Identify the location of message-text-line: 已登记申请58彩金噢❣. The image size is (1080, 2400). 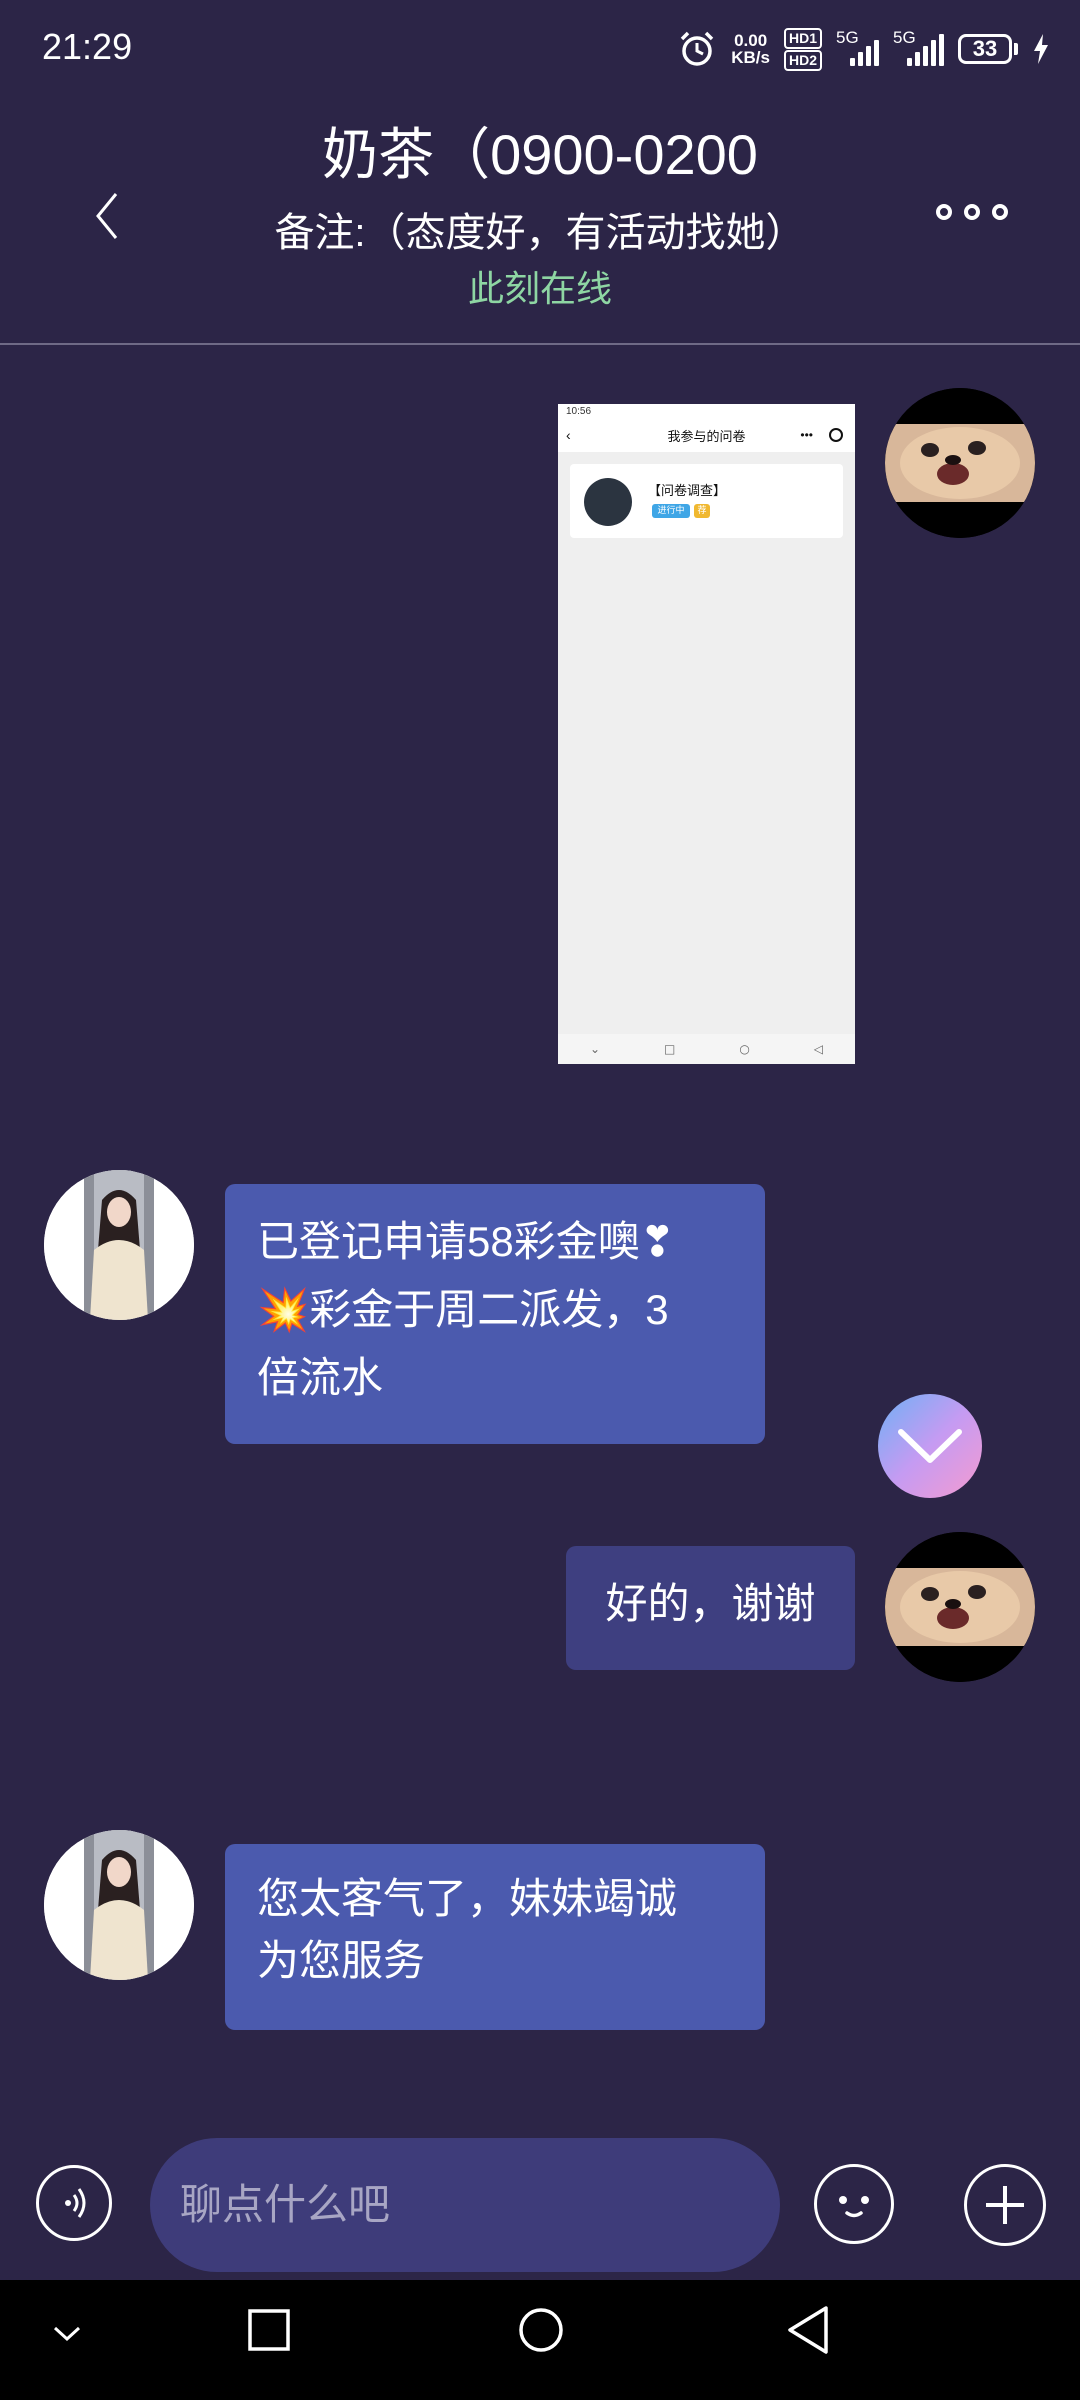
(466, 1241).